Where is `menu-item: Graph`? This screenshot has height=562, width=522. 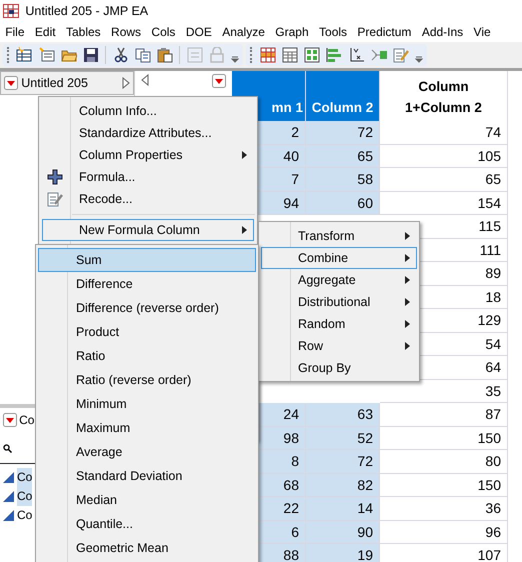
menu-item: Graph is located at coordinates (292, 32).